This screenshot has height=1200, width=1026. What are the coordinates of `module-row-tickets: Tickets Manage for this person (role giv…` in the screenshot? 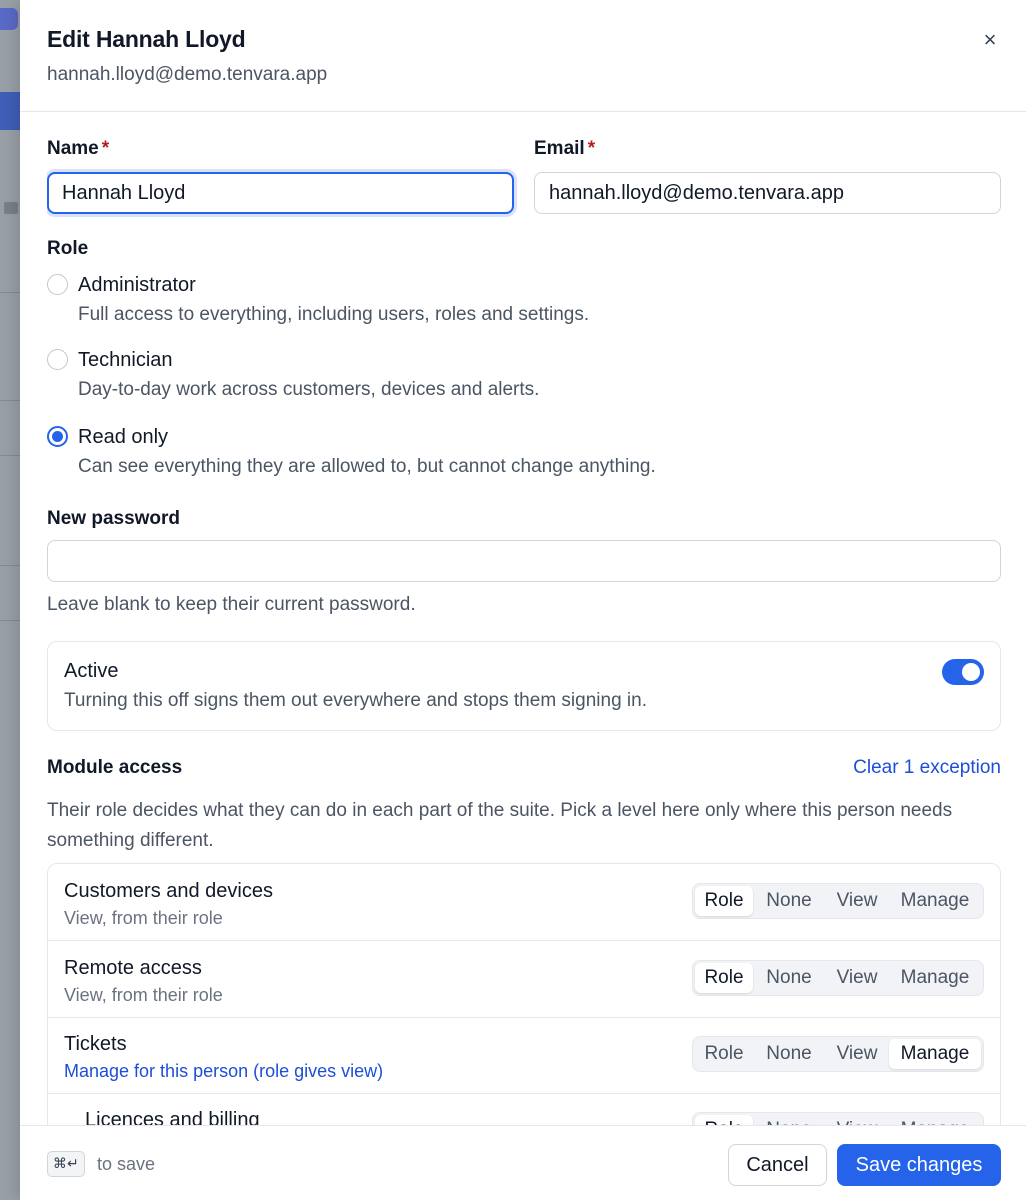 It's located at (524, 1055).